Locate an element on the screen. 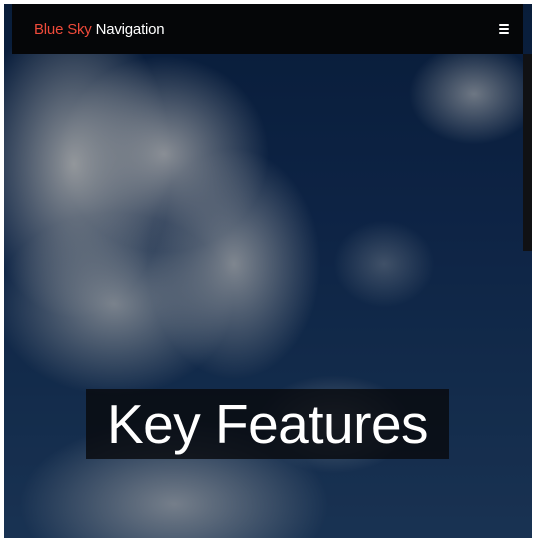  brand-logo-link: Blue Sky Navigation is located at coordinates (99, 29).